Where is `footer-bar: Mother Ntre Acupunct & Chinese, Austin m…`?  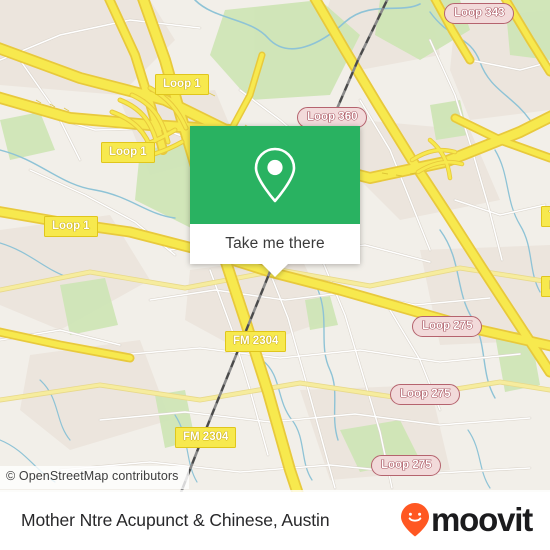
footer-bar: Mother Ntre Acupunct & Chinese, Austin m… is located at coordinates (275, 520).